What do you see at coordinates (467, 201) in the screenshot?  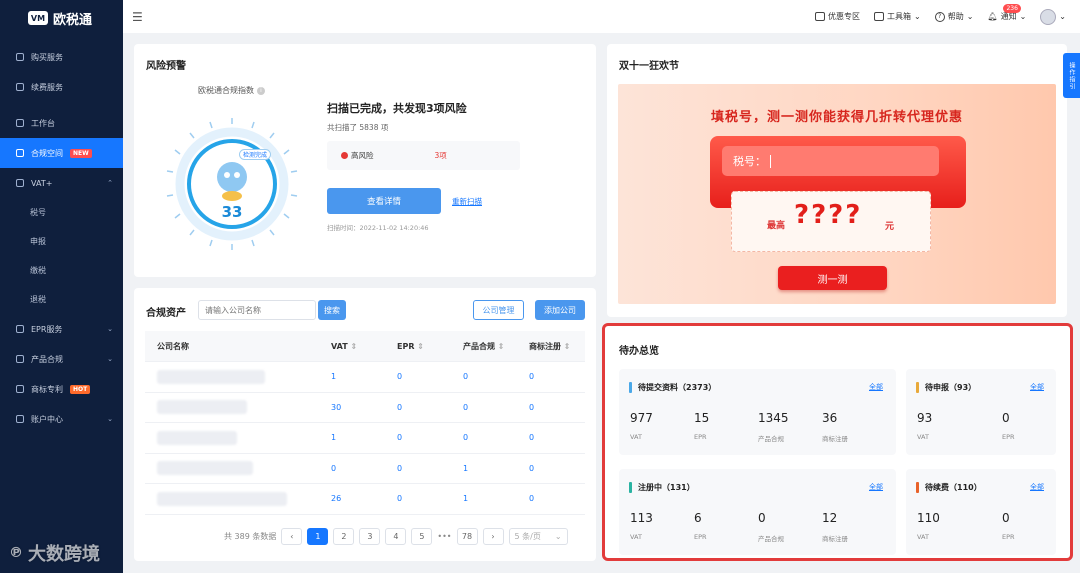 I see `rescan-link: 重新扫描` at bounding box center [467, 201].